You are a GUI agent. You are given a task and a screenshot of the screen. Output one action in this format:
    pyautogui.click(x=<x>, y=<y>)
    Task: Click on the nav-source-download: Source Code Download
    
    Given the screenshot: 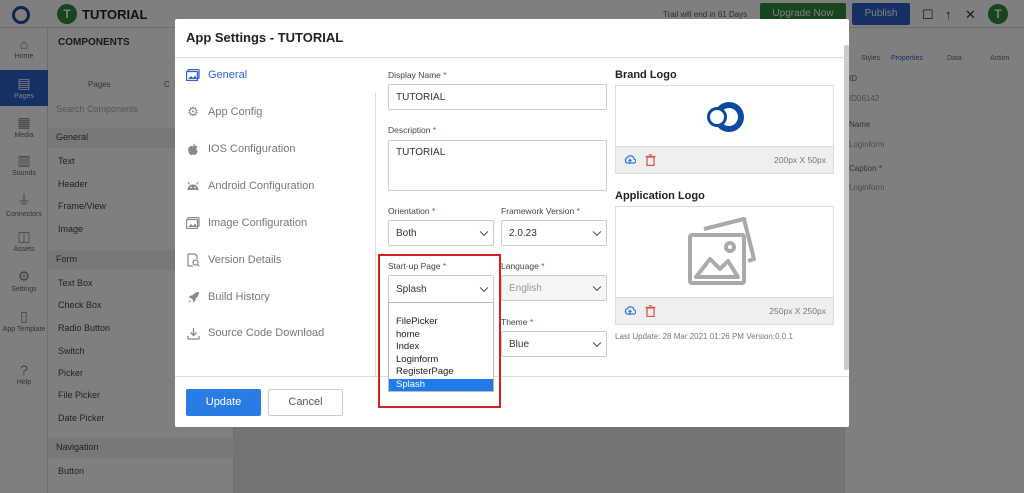 What is the action you would take?
    pyautogui.click(x=254, y=333)
    